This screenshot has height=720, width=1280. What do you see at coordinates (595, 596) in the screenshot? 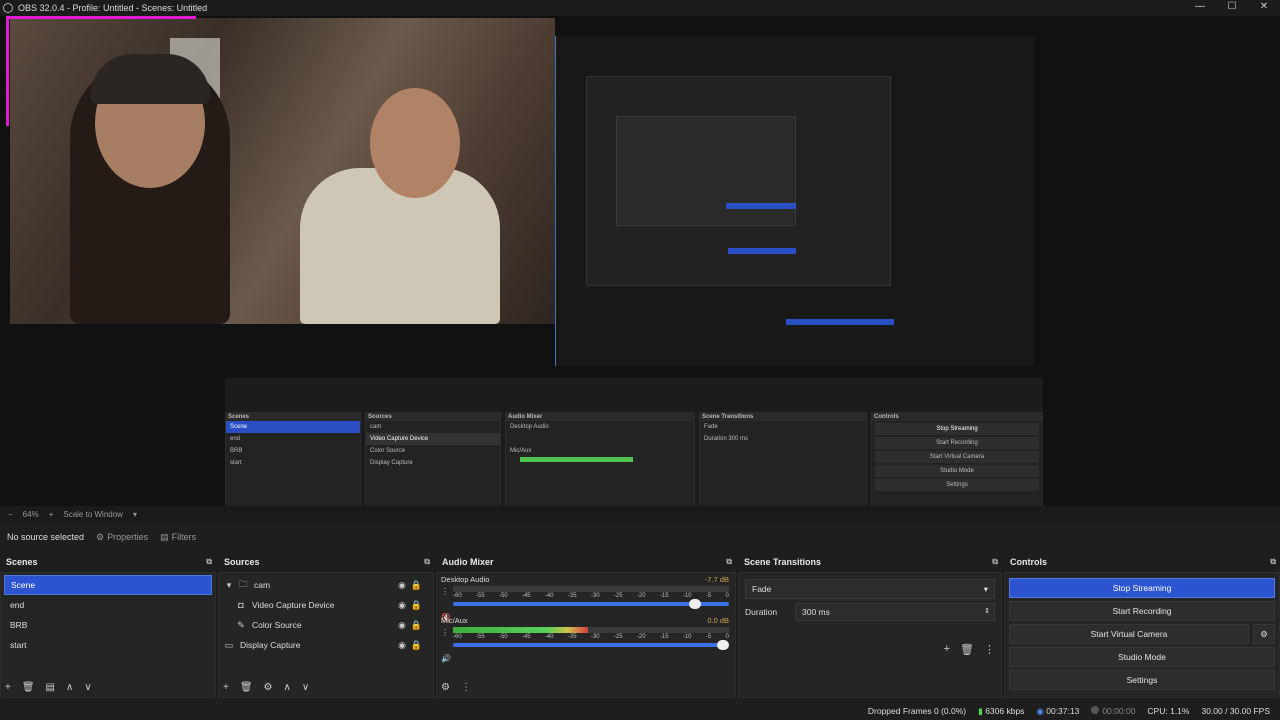
I see `tick-label: -30` at bounding box center [595, 596].